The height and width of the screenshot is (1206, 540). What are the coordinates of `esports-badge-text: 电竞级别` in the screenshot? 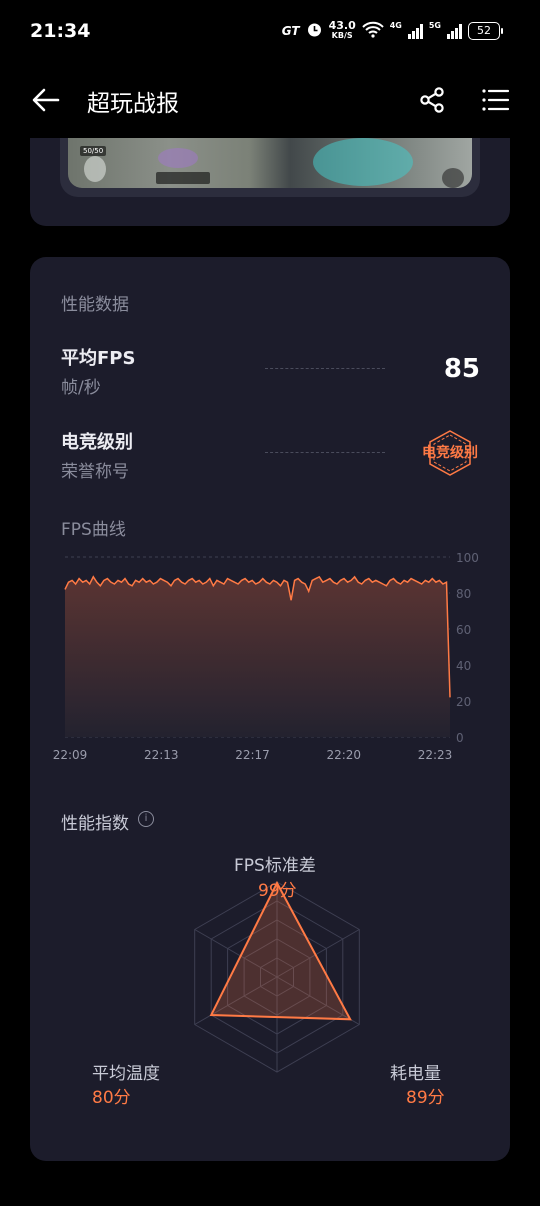 It's located at (450, 453).